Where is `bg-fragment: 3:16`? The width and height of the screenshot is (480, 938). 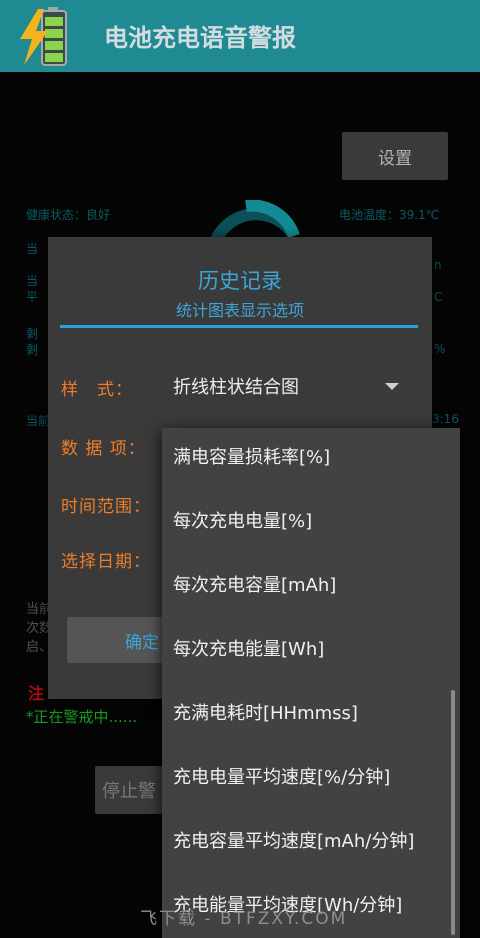 bg-fragment: 3:16 is located at coordinates (445, 419).